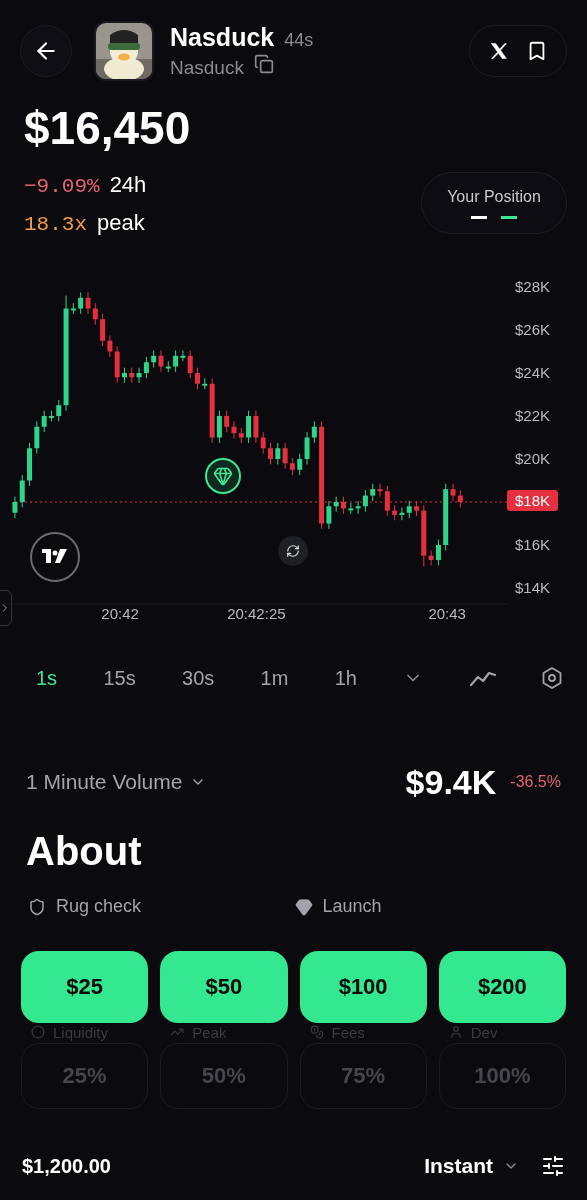  I want to click on refresh-button, so click(293, 551).